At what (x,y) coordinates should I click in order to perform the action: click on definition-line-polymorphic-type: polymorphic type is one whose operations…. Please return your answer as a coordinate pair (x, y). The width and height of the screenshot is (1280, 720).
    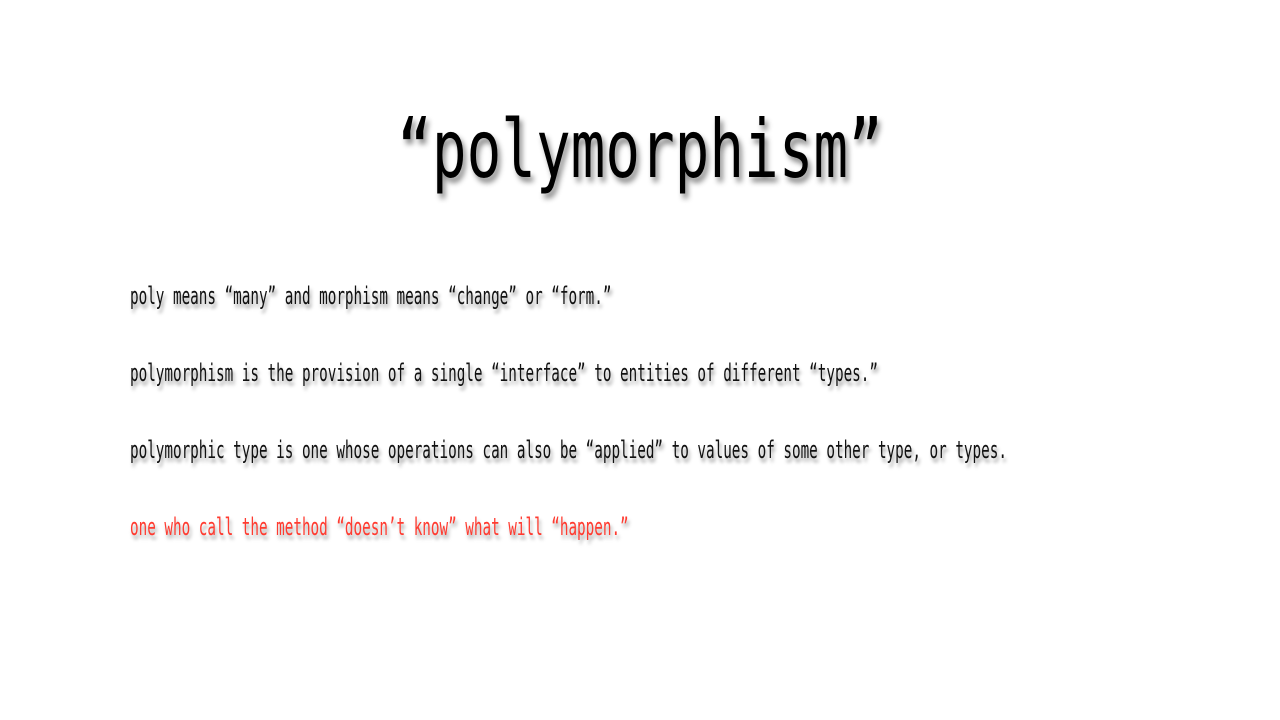
    Looking at the image, I should click on (568, 450).